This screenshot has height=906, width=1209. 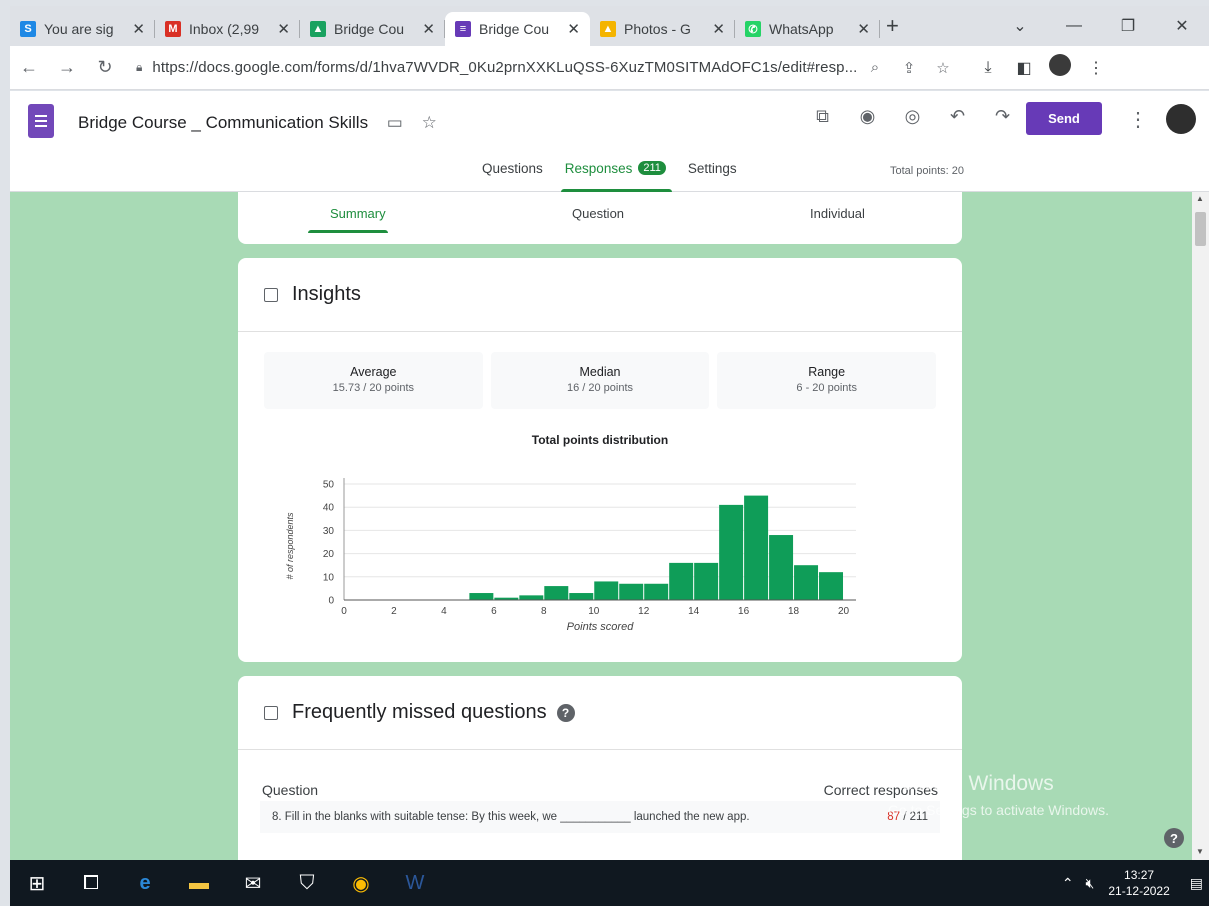 I want to click on browser-tab-0: S You are sig ✕, so click(x=82, y=29).